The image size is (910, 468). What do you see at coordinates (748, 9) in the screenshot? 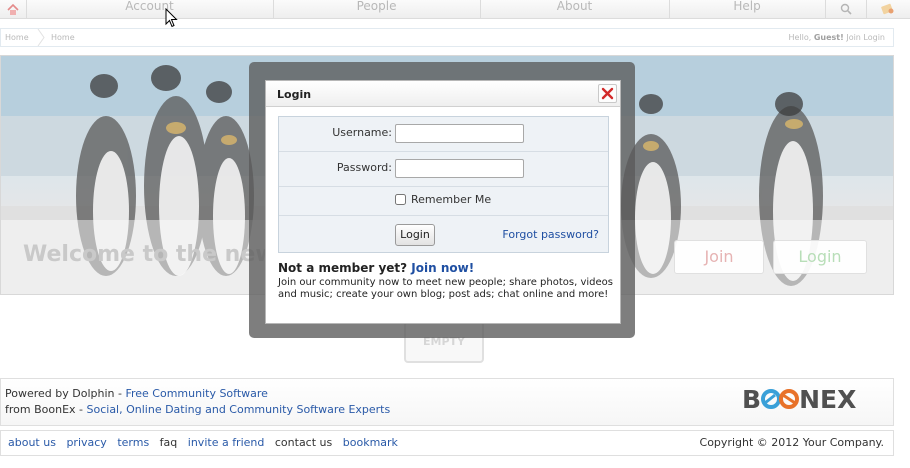
I see `nav-tab-help: Help` at bounding box center [748, 9].